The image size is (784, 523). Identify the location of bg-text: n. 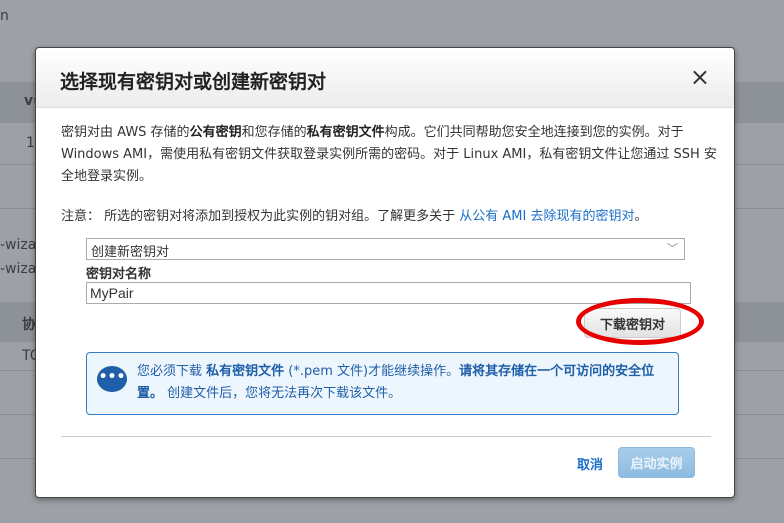
(4, 16).